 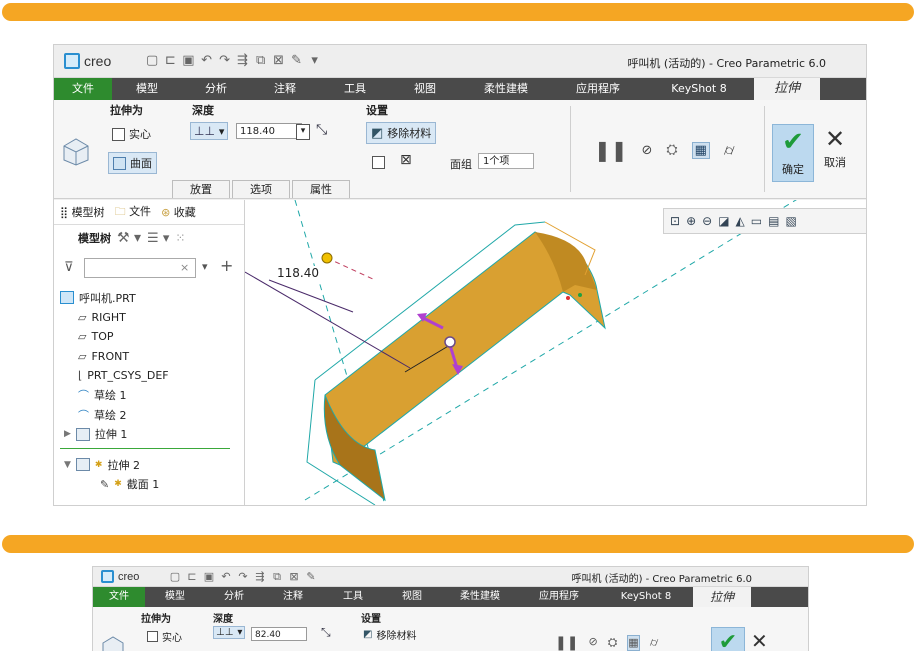 What do you see at coordinates (378, 162) in the screenshot?
I see `thicken-checkbox` at bounding box center [378, 162].